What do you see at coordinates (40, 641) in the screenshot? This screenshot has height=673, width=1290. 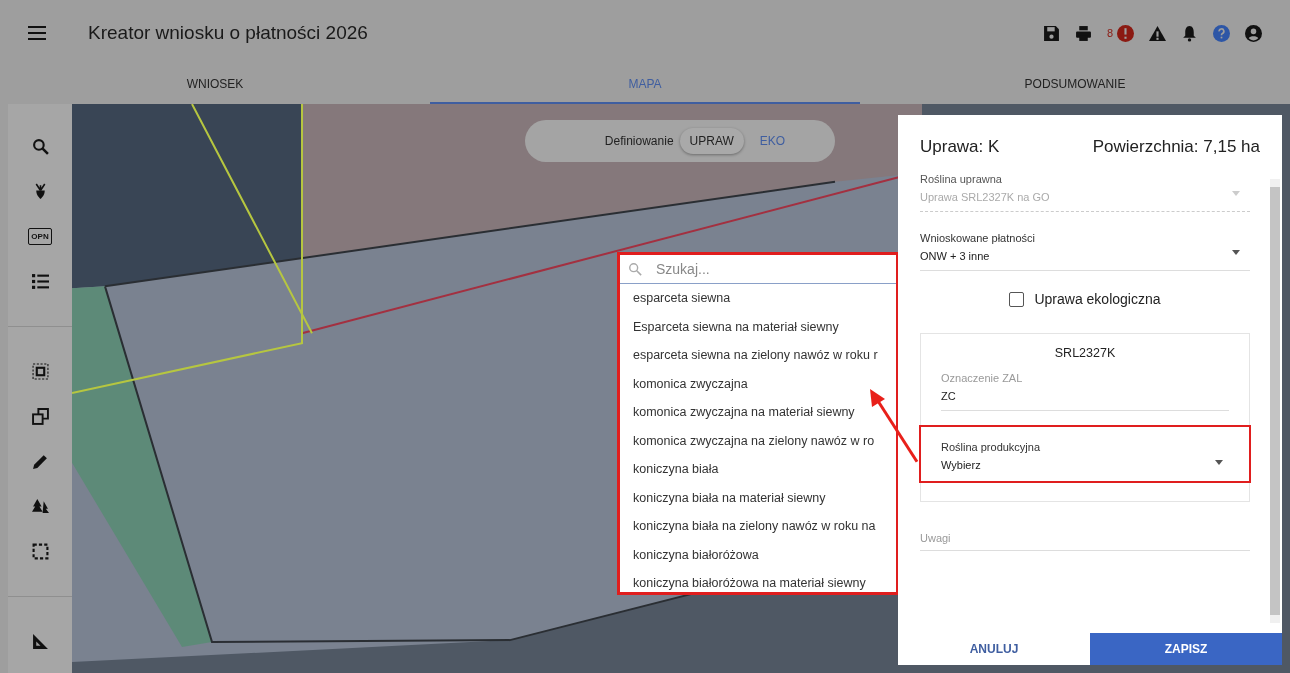 I see `ruler-icon` at bounding box center [40, 641].